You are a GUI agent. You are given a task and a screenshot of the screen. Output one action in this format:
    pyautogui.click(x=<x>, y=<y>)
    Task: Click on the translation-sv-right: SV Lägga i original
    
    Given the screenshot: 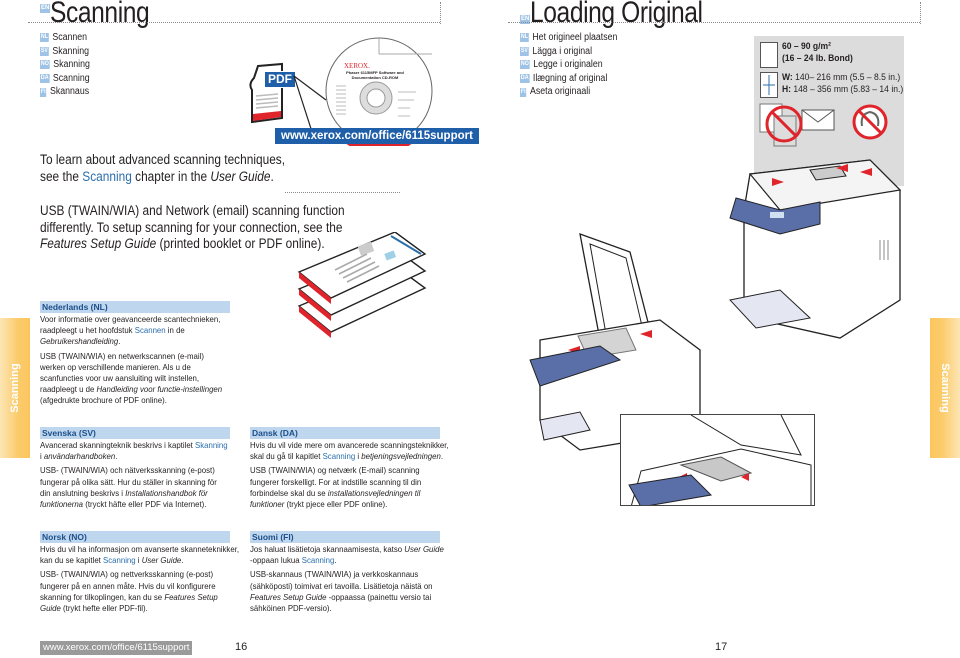 What is the action you would take?
    pyautogui.click(x=556, y=51)
    